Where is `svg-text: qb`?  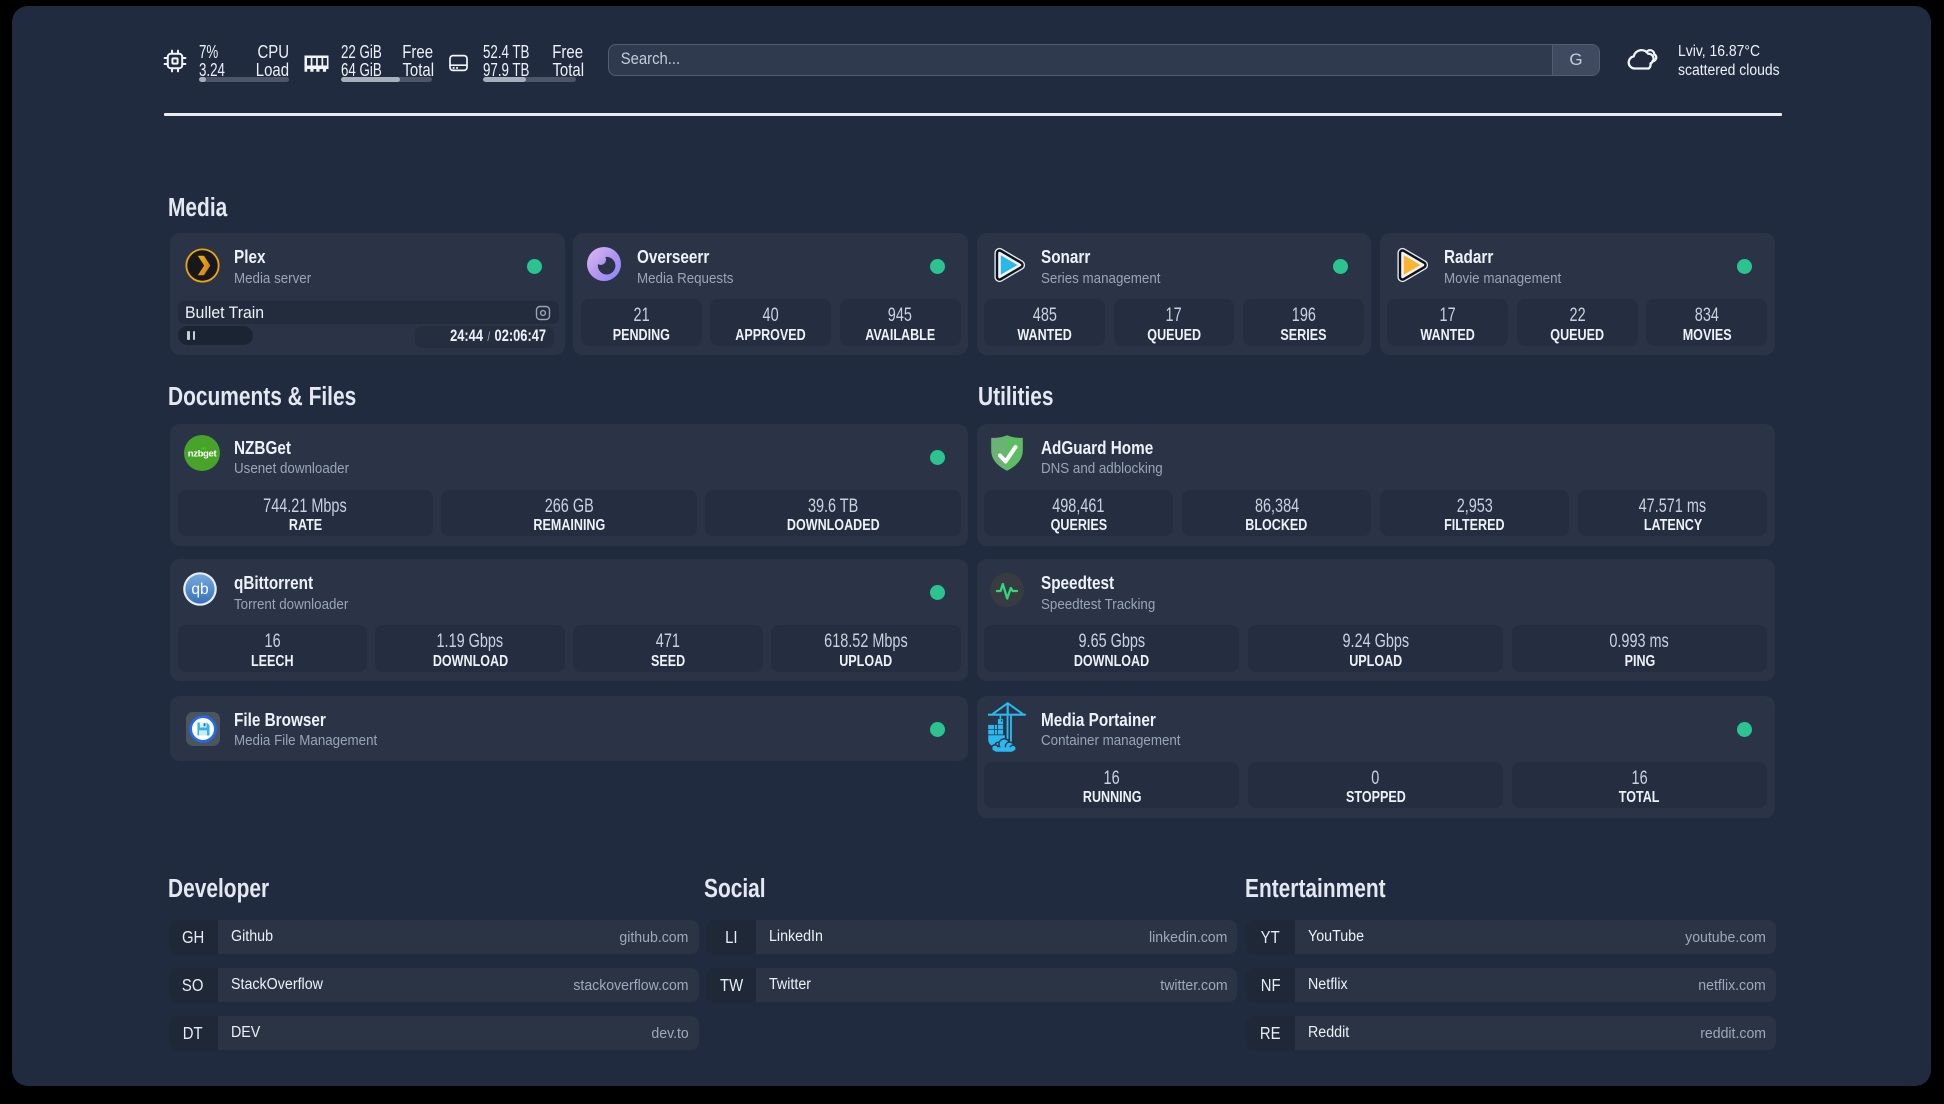 svg-text: qb is located at coordinates (199, 589).